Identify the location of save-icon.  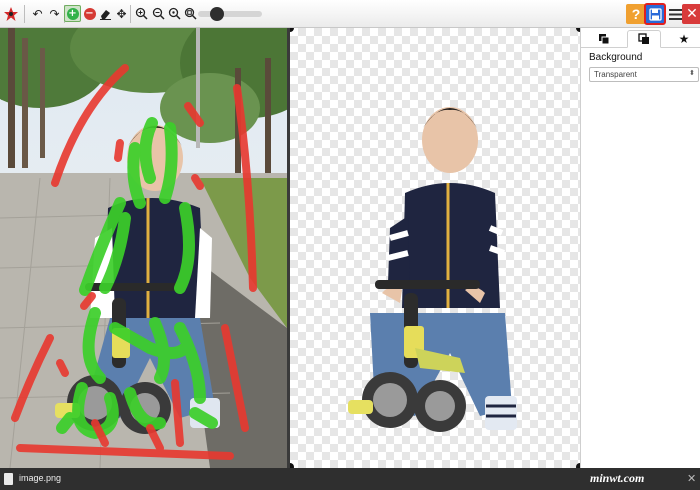
(655, 14).